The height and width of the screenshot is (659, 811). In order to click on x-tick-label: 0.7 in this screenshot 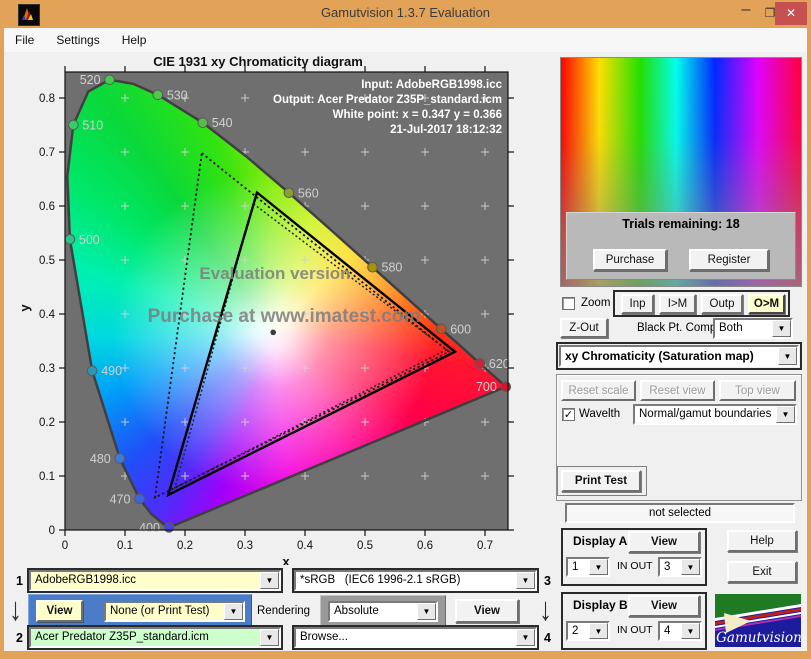, I will do `click(485, 546)`.